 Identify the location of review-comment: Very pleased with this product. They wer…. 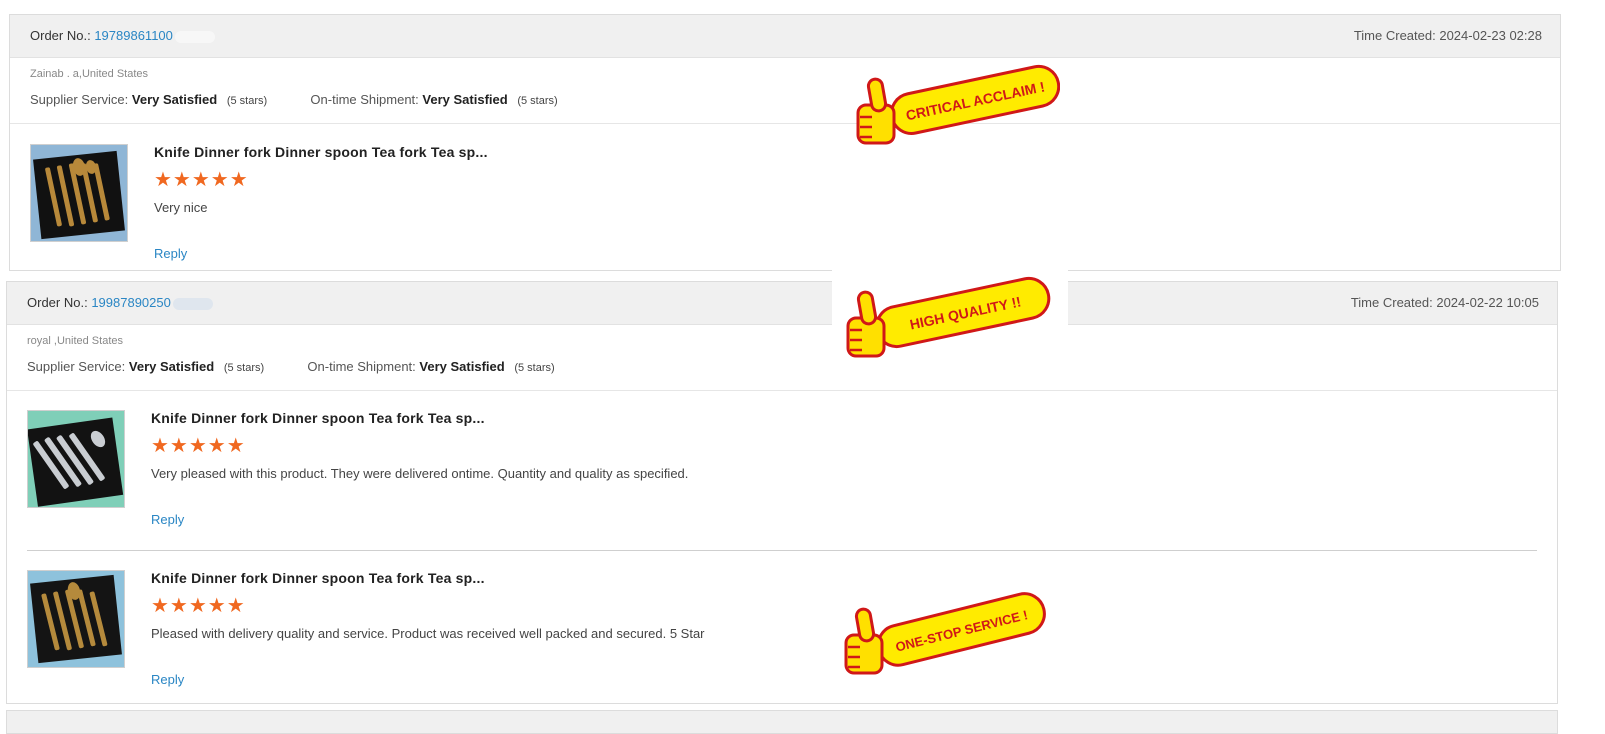
(420, 473).